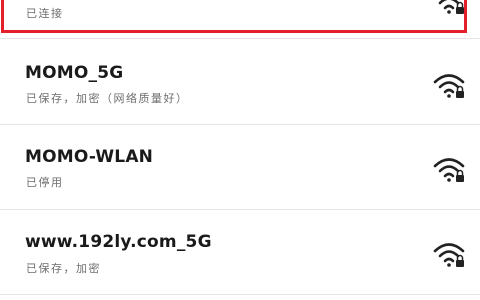 This screenshot has height=300, width=480. I want to click on network-status: 已保存，加密（网络质量好）, so click(107, 98).